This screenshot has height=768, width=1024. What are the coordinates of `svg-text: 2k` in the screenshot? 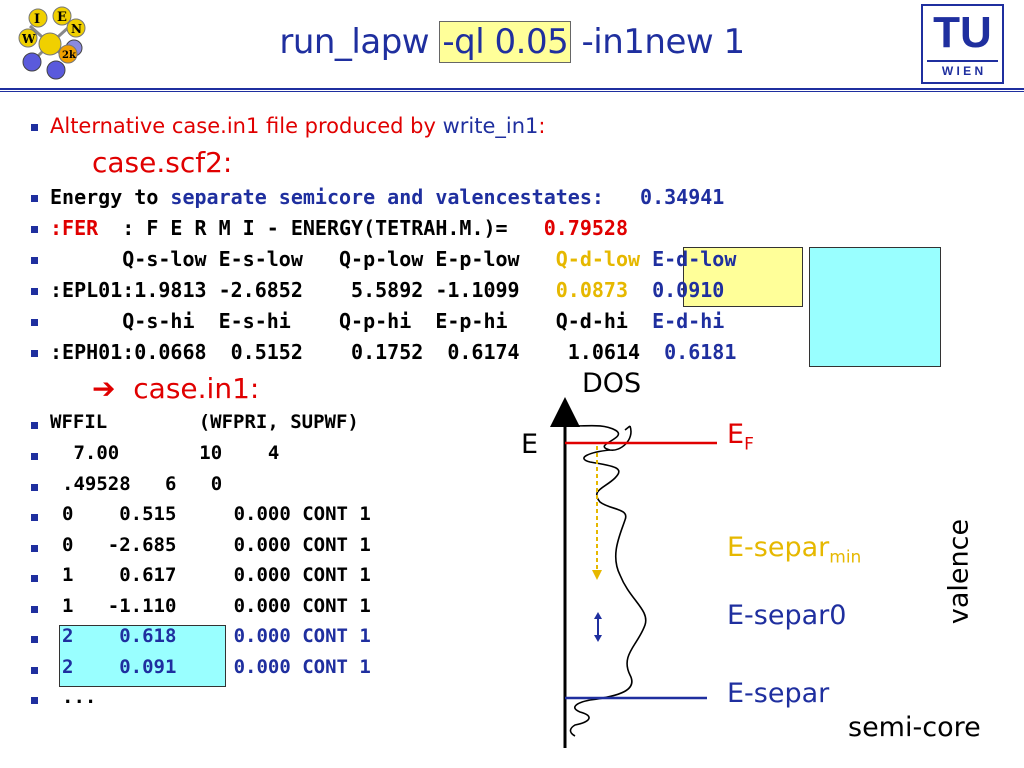 It's located at (69, 55).